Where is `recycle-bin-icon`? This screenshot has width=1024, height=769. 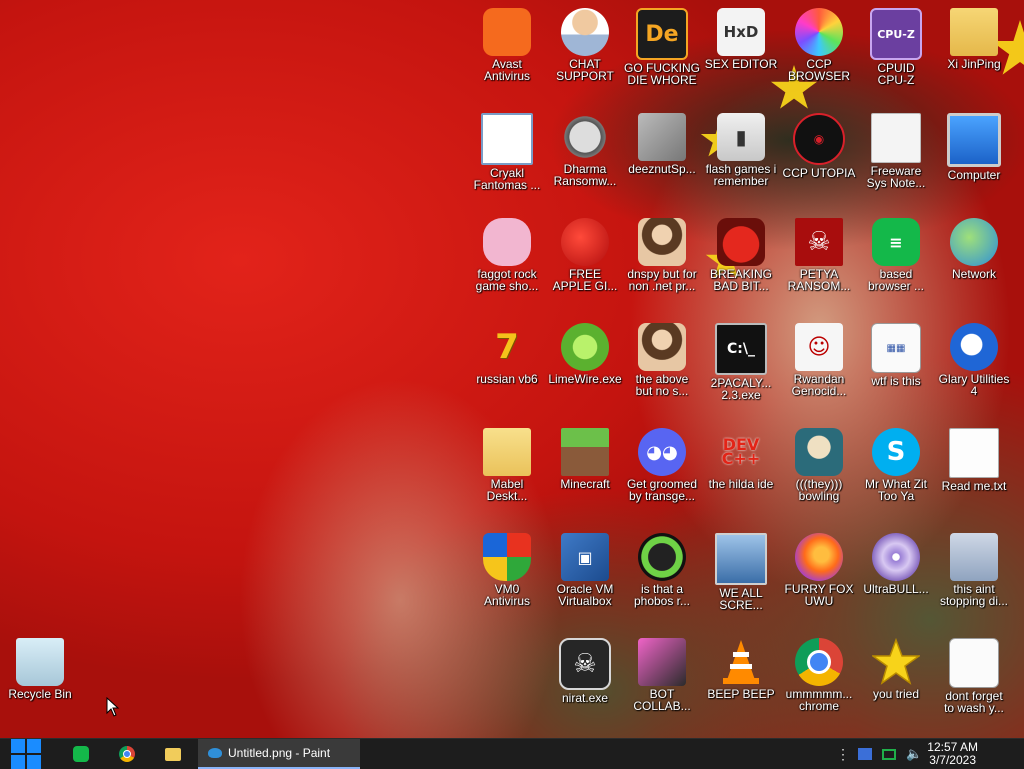 recycle-bin-icon is located at coordinates (40, 662).